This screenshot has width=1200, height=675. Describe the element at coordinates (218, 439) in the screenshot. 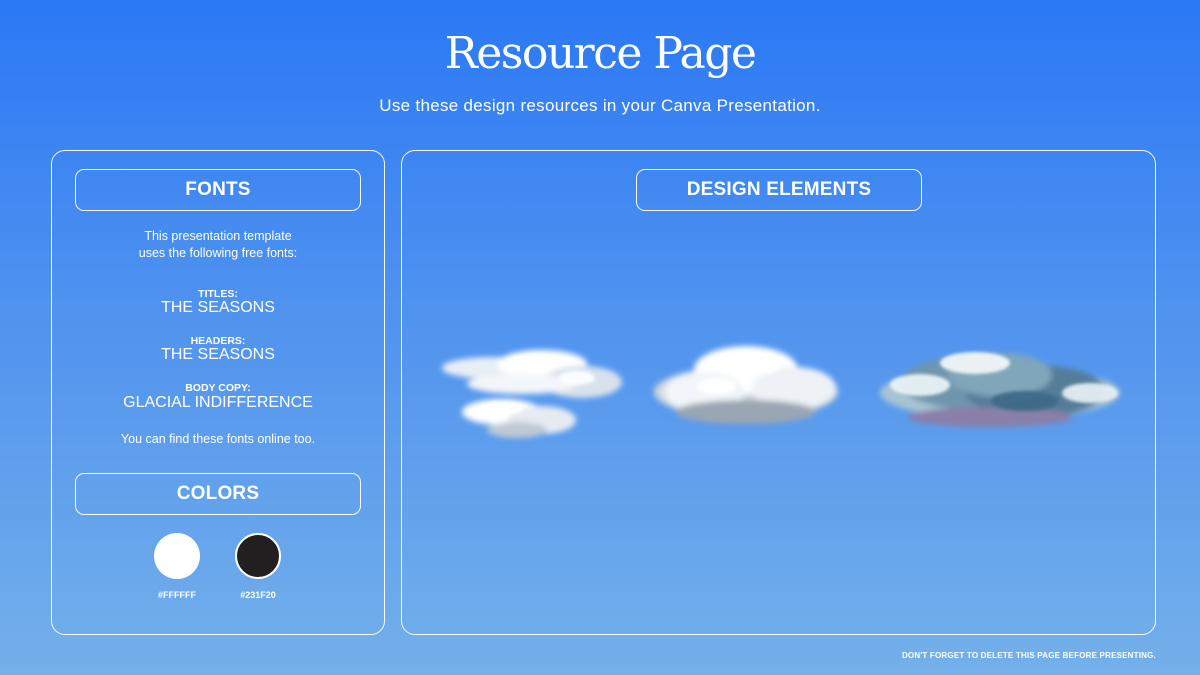

I see `fonts-note: You can find these fonts online too.` at that location.